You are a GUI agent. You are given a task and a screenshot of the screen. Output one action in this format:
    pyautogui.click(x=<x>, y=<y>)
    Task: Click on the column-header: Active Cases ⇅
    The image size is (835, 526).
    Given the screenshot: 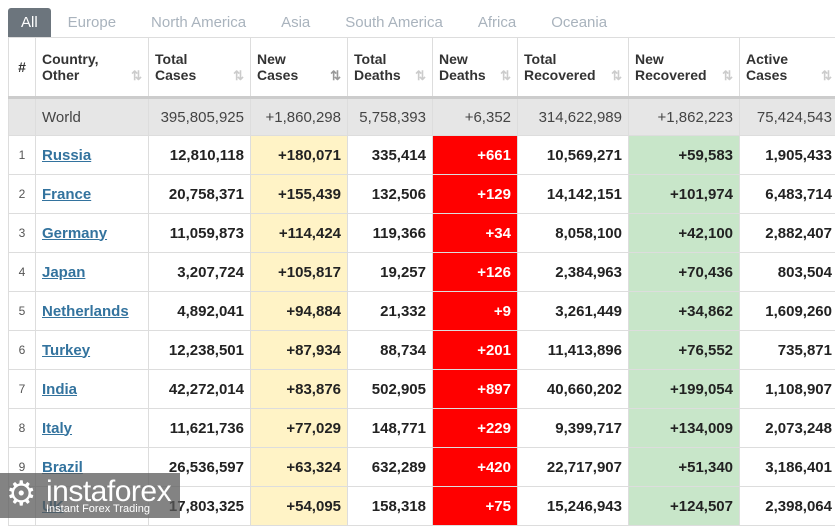 What is the action you would take?
    pyautogui.click(x=787, y=68)
    